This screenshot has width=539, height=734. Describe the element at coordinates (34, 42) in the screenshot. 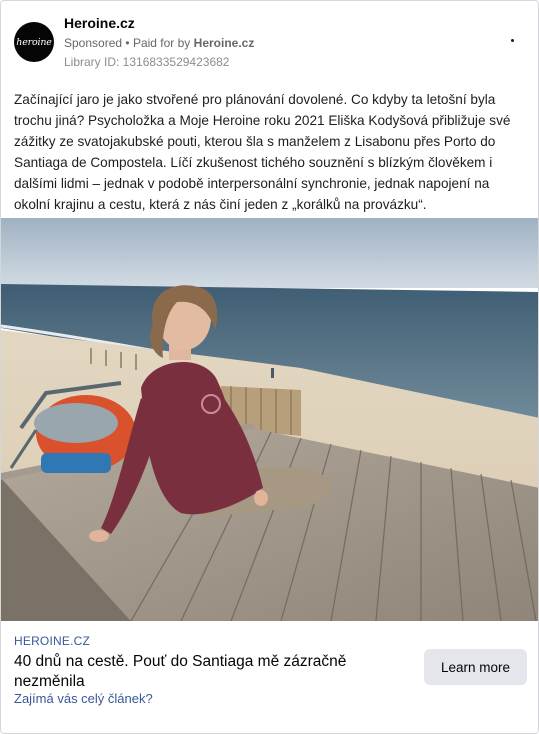

I see `page-avatar: heroine` at that location.